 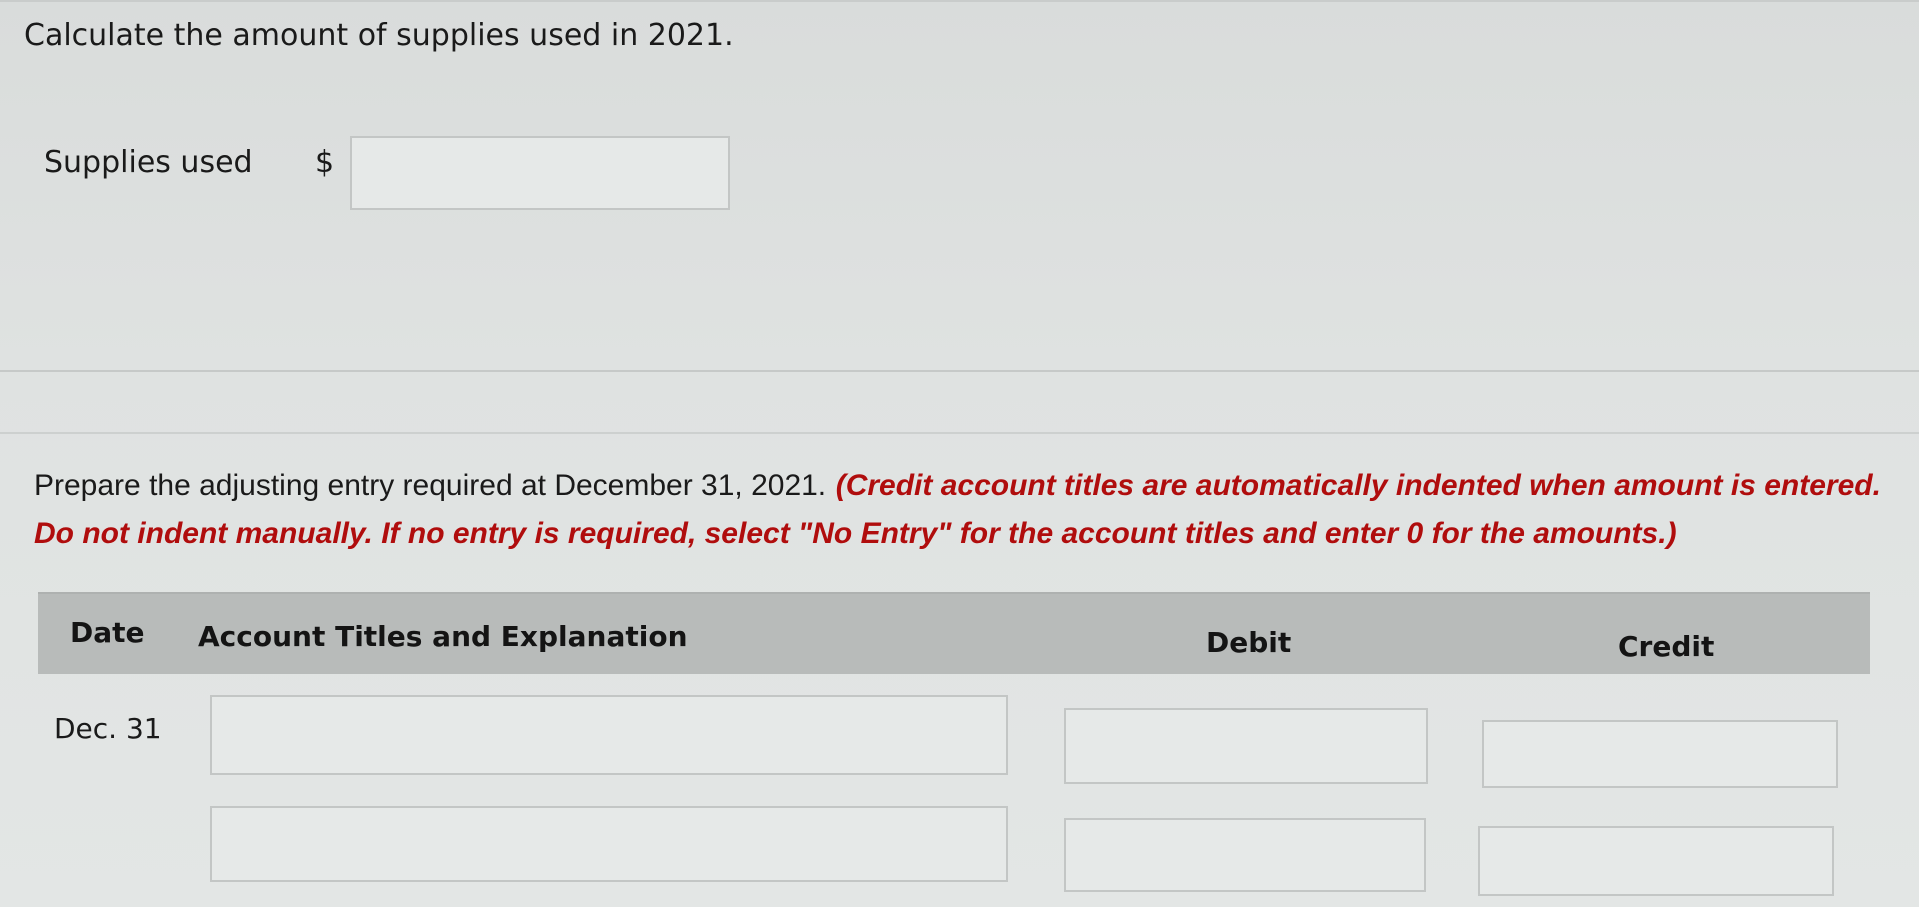 What do you see at coordinates (325, 162) in the screenshot?
I see `currency-symbol: $` at bounding box center [325, 162].